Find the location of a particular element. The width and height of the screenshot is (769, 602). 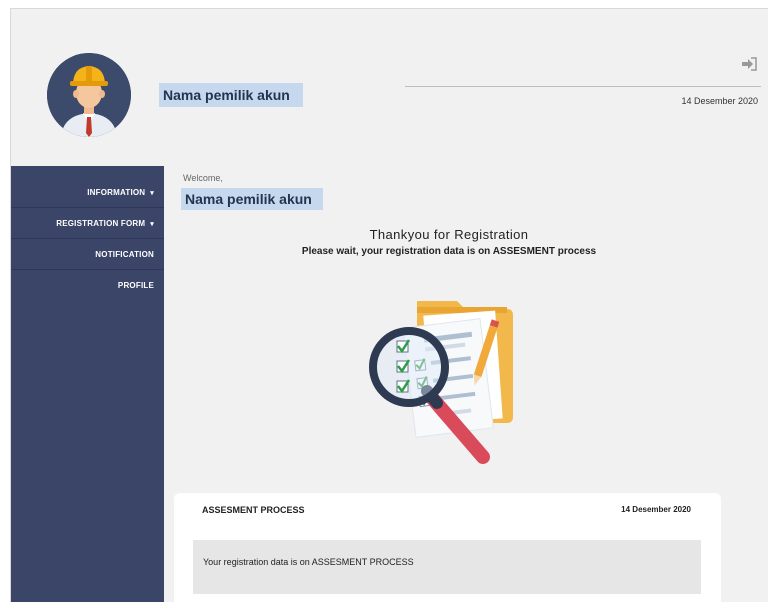

header-divider is located at coordinates (583, 86).